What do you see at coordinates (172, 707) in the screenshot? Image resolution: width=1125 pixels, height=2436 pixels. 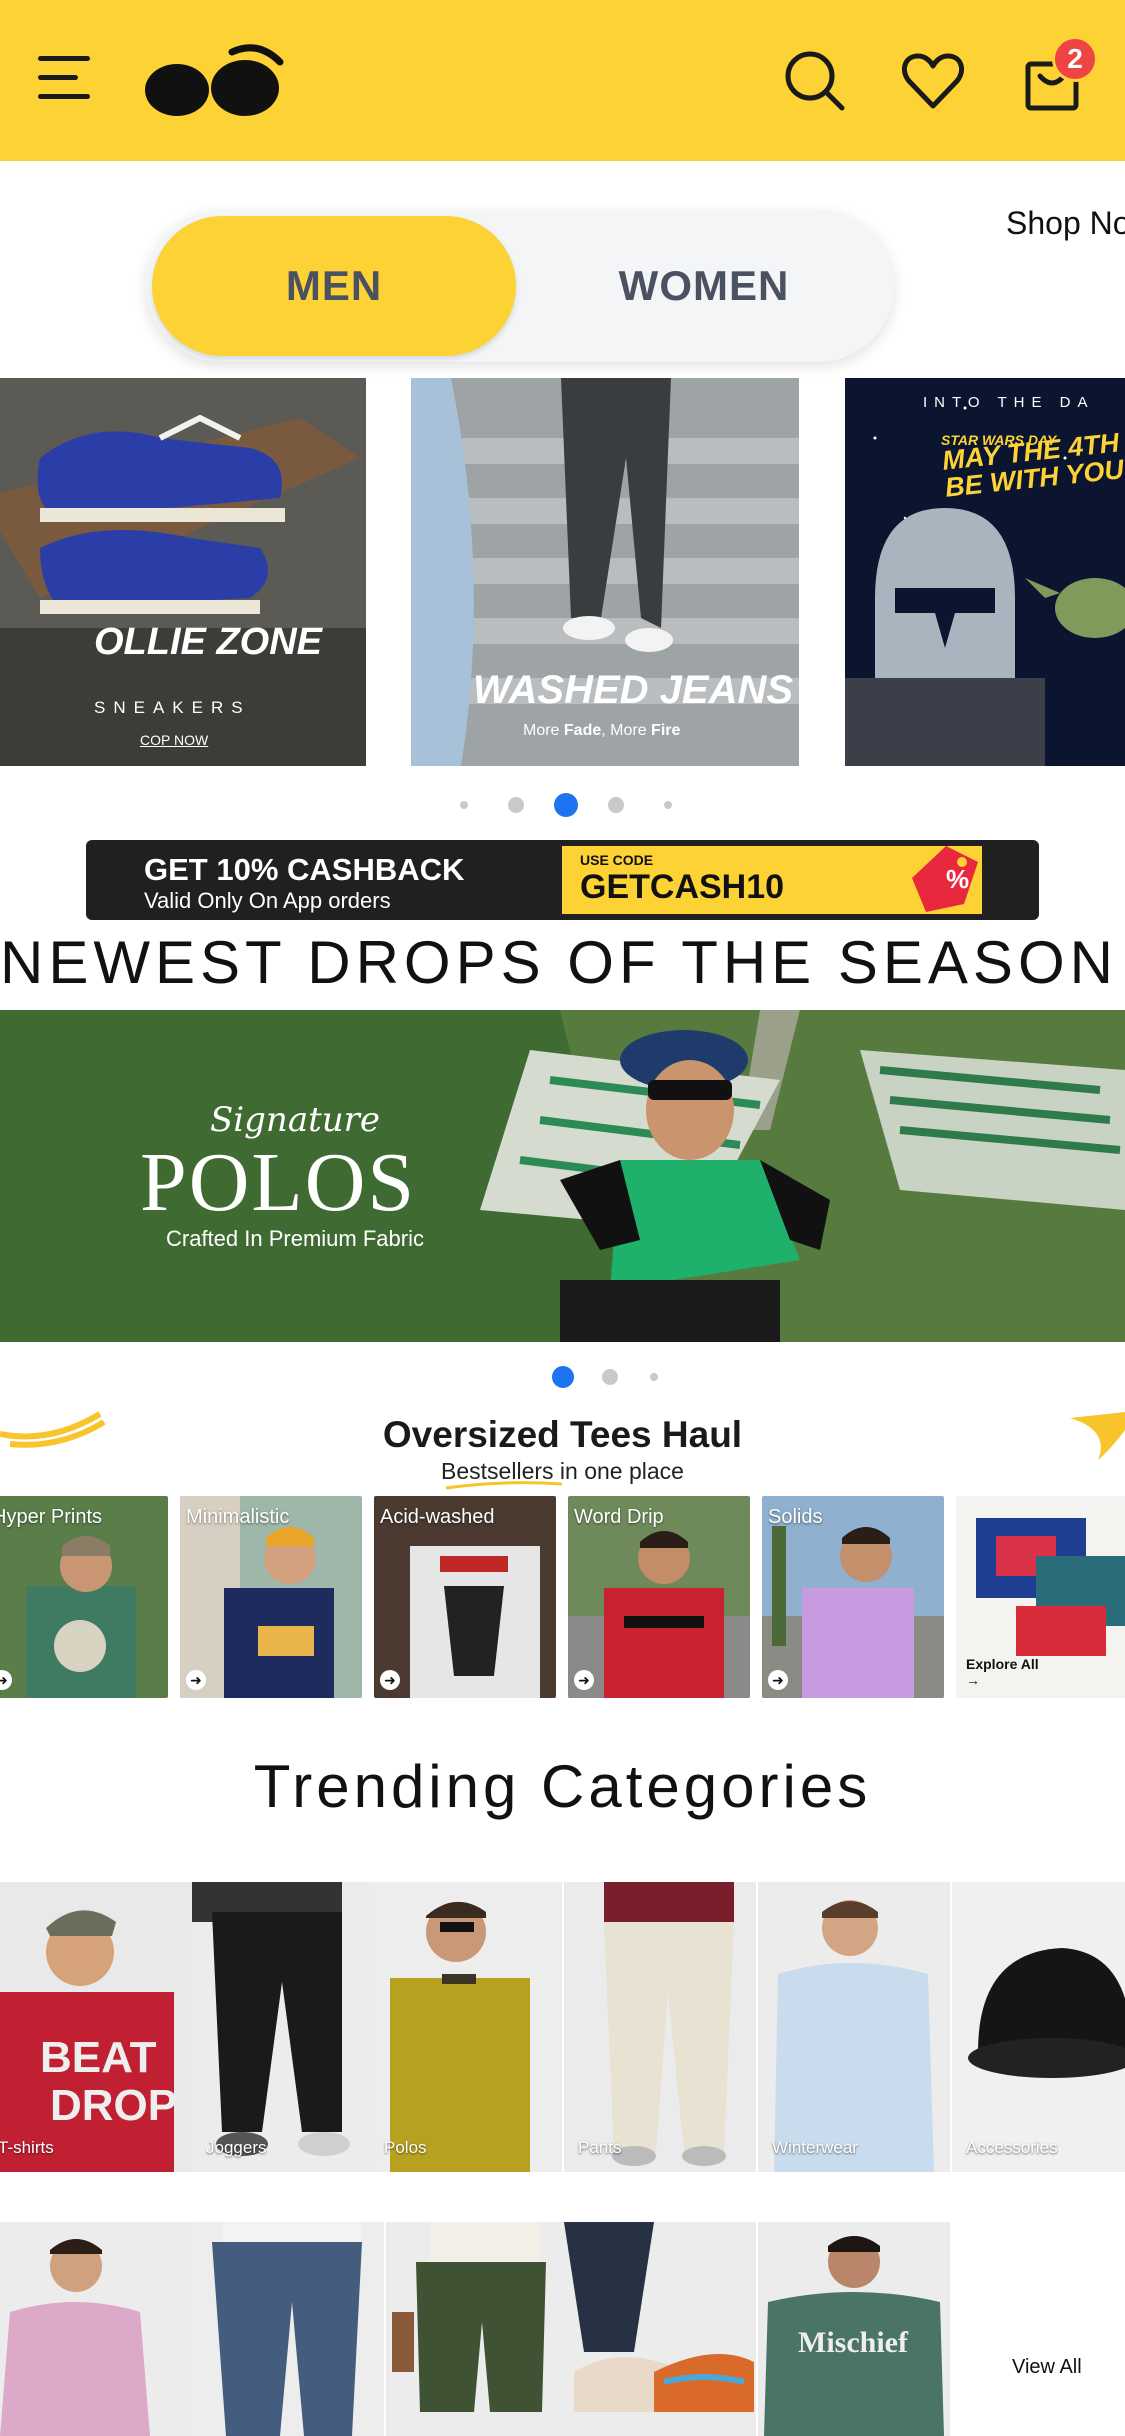 I see `sneakers-subtitle: SNEAKERS` at bounding box center [172, 707].